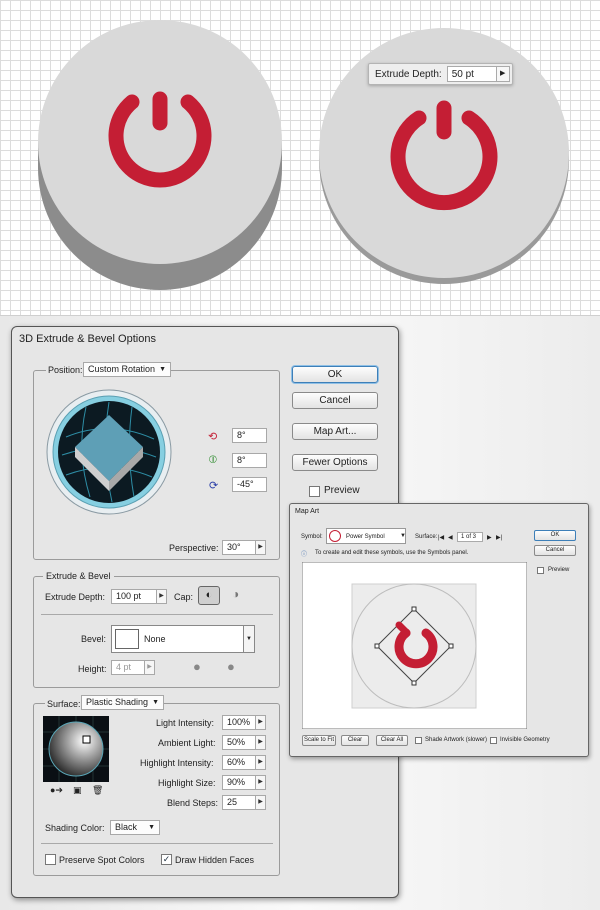 The width and height of the screenshot is (600, 910). I want to click on ok-button: OK, so click(335, 374).